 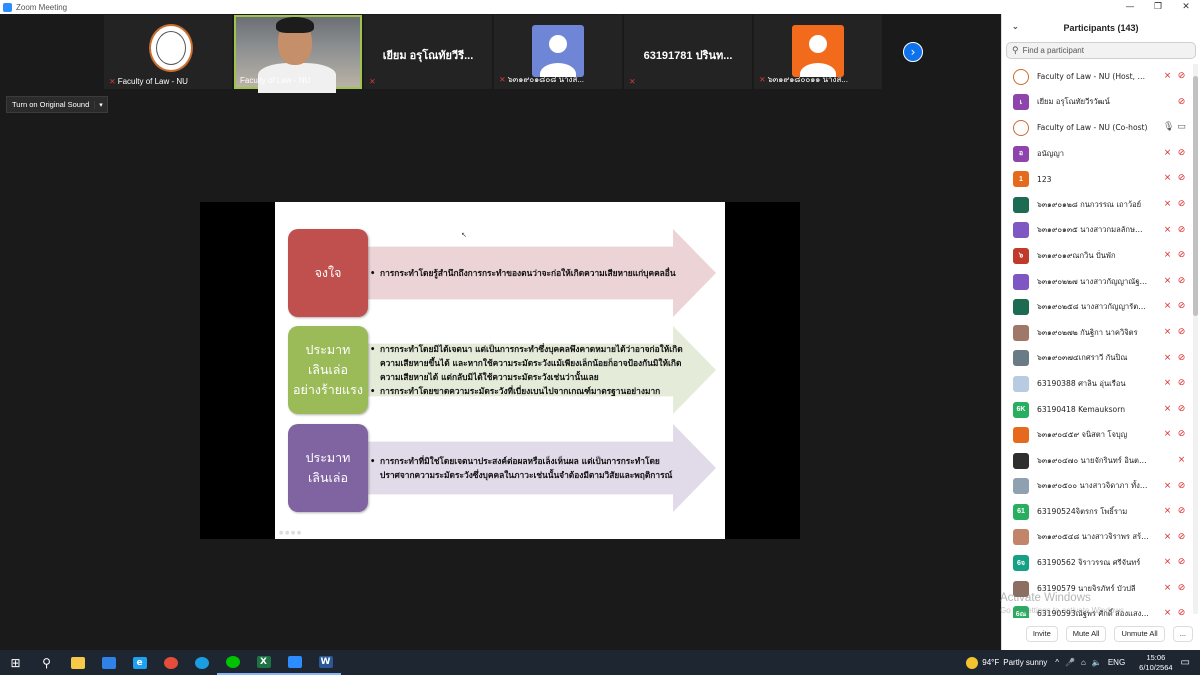 I want to click on participant-row: ๖๓๑๙๐๑๓๕ นางสาวกมลลักษณ์ ค... ⨯ ⊘, so click(x=1098, y=231).